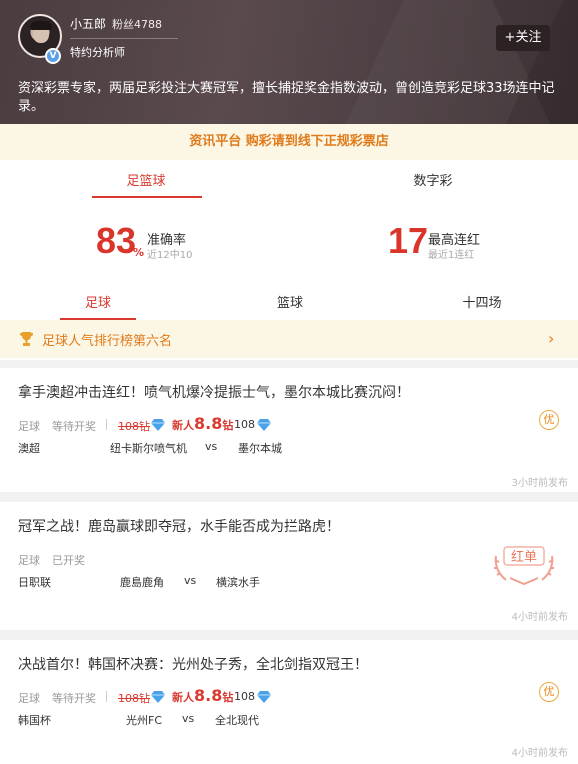 Image resolution: width=578 pixels, height=764 pixels. What do you see at coordinates (29, 448) in the screenshot?
I see `match-league: 澳超` at bounding box center [29, 448].